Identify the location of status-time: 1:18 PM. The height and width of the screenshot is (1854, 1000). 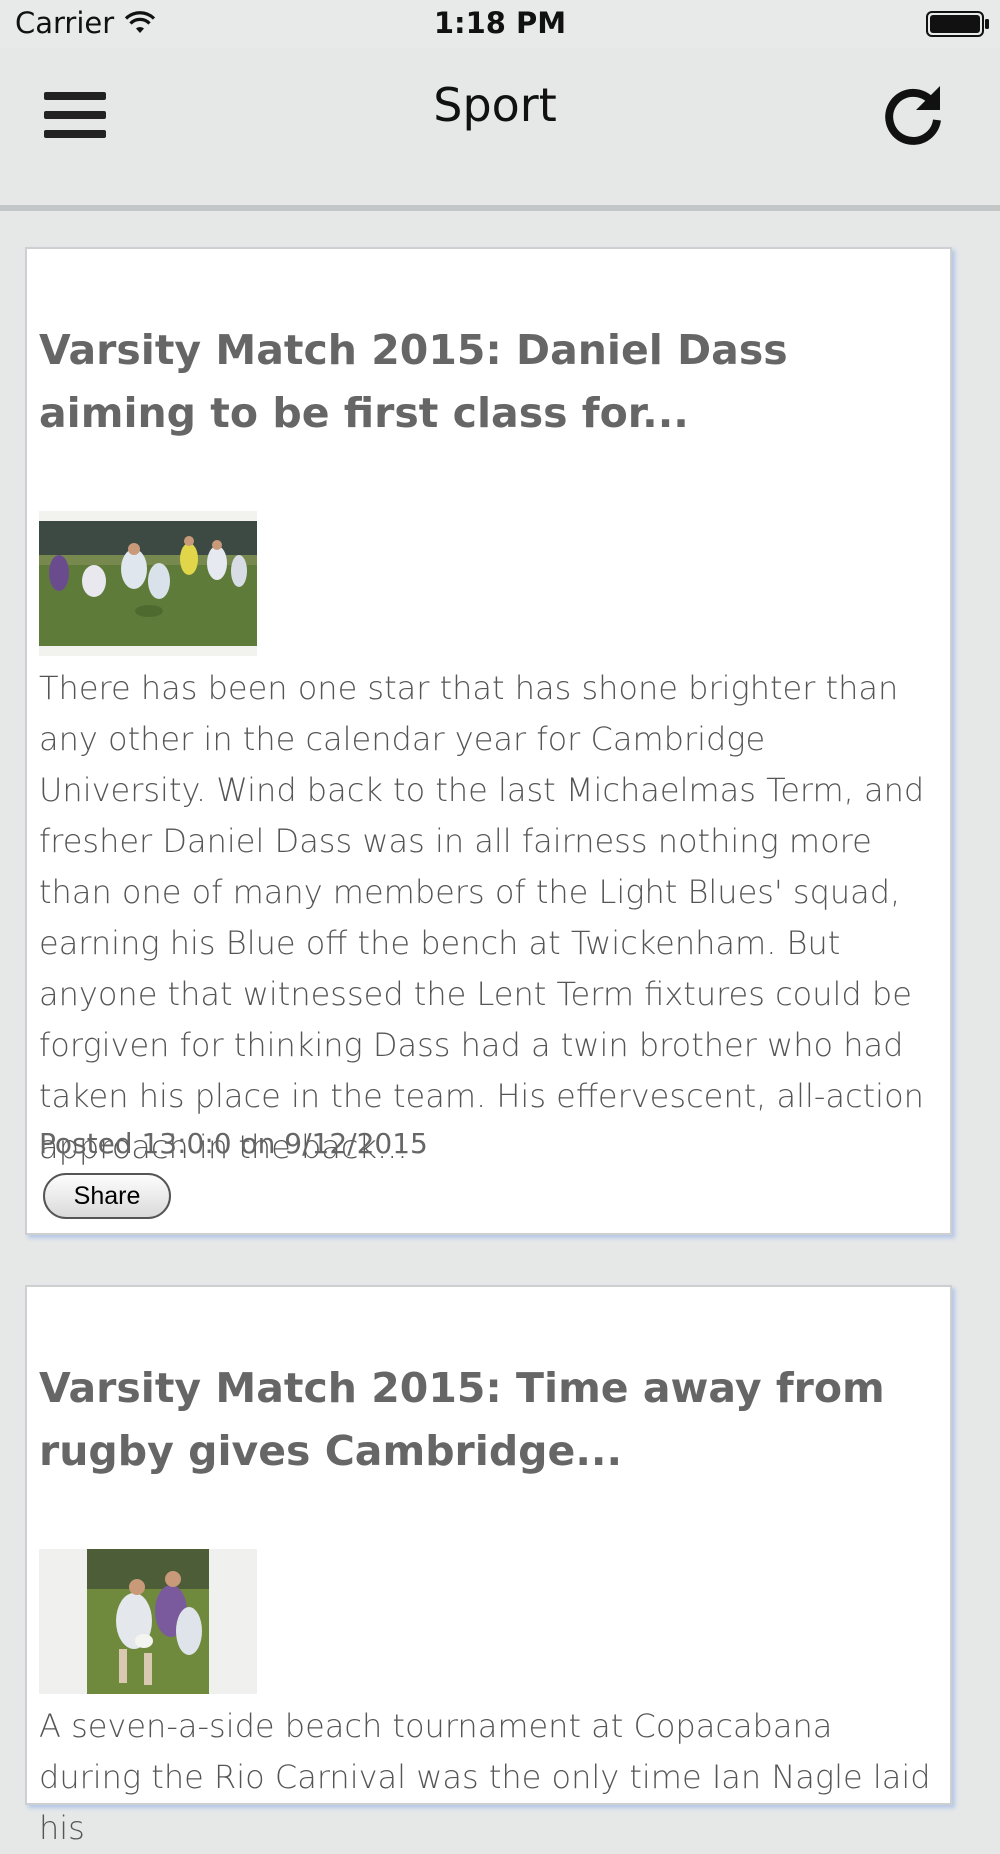
(500, 23).